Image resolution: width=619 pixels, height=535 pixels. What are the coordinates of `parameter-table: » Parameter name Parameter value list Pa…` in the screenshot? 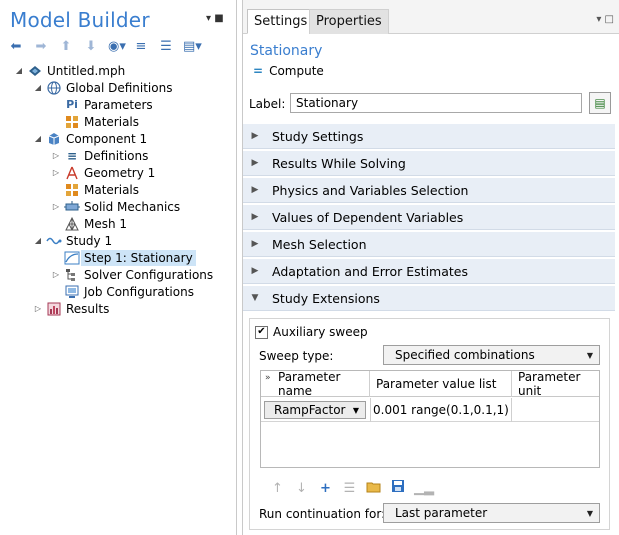 It's located at (430, 419).